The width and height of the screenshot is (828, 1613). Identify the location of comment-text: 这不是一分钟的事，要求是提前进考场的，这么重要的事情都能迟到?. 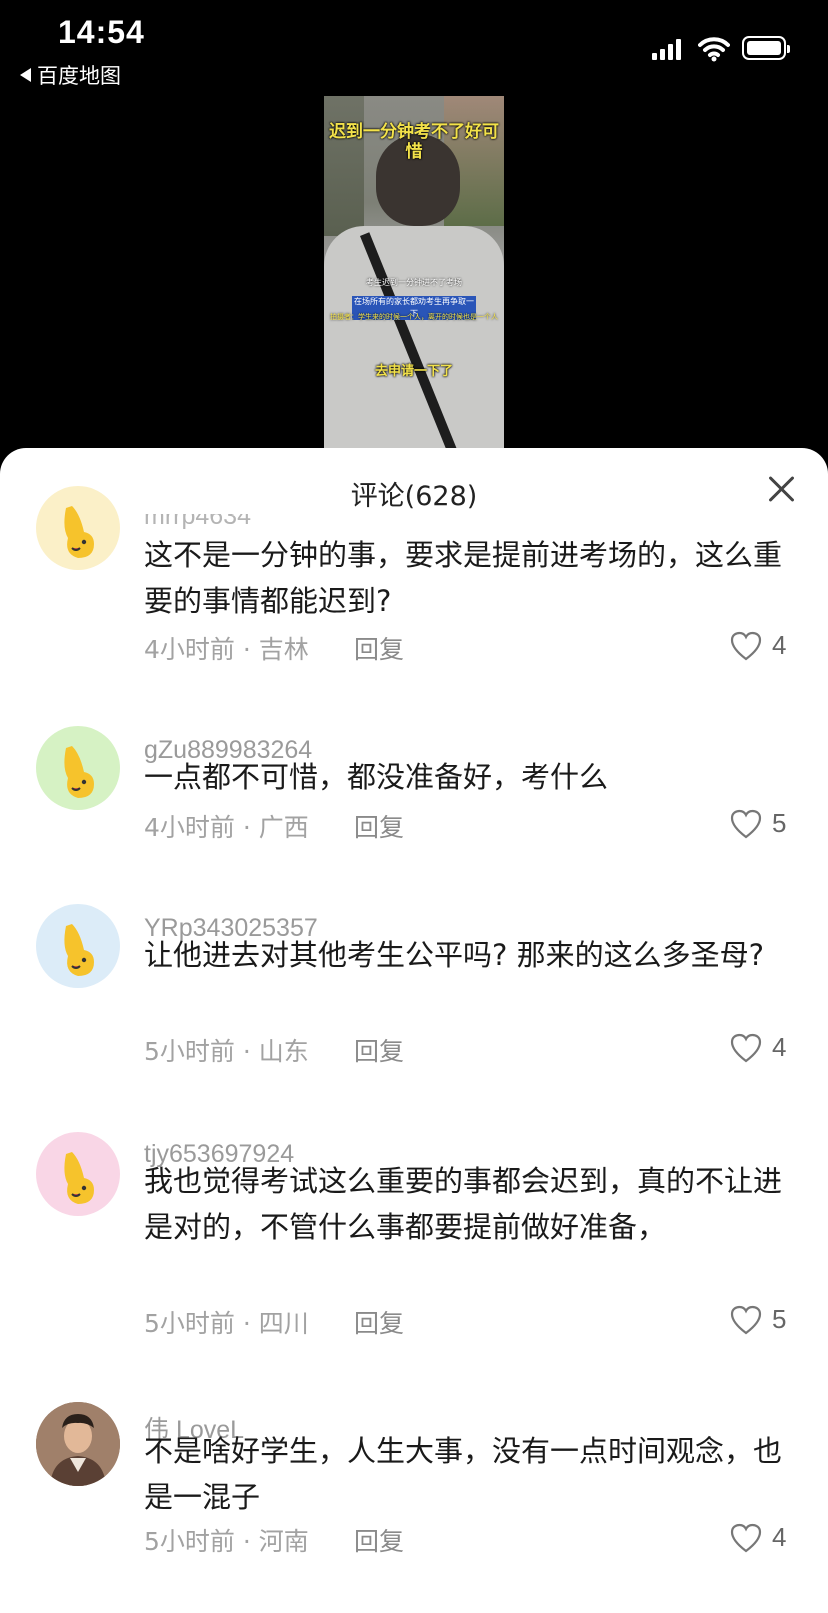
(463, 578).